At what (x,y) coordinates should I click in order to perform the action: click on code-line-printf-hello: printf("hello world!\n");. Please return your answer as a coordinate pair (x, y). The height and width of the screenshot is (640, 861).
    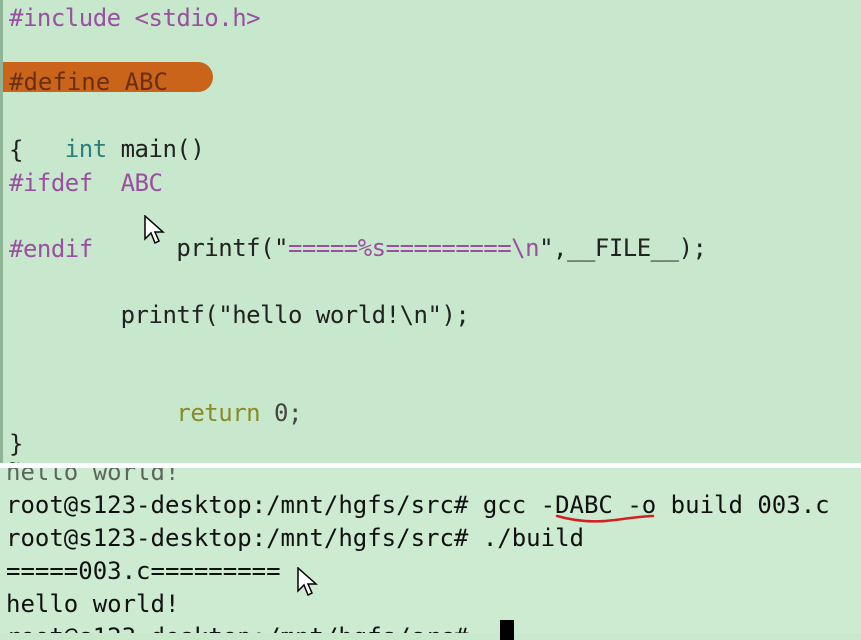
    Looking at the image, I should click on (239, 315).